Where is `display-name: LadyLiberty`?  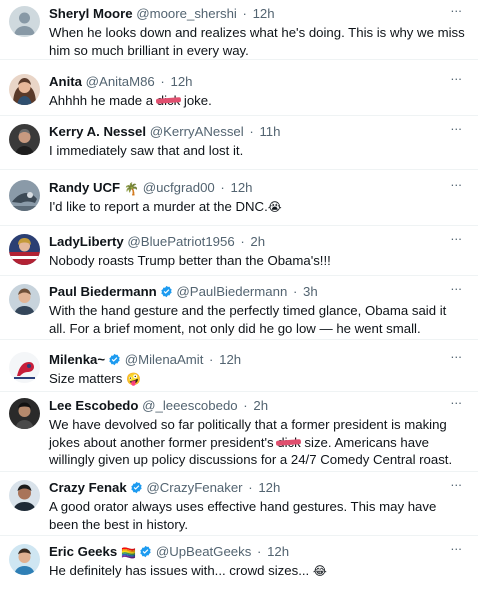
display-name: LadyLiberty is located at coordinates (86, 241).